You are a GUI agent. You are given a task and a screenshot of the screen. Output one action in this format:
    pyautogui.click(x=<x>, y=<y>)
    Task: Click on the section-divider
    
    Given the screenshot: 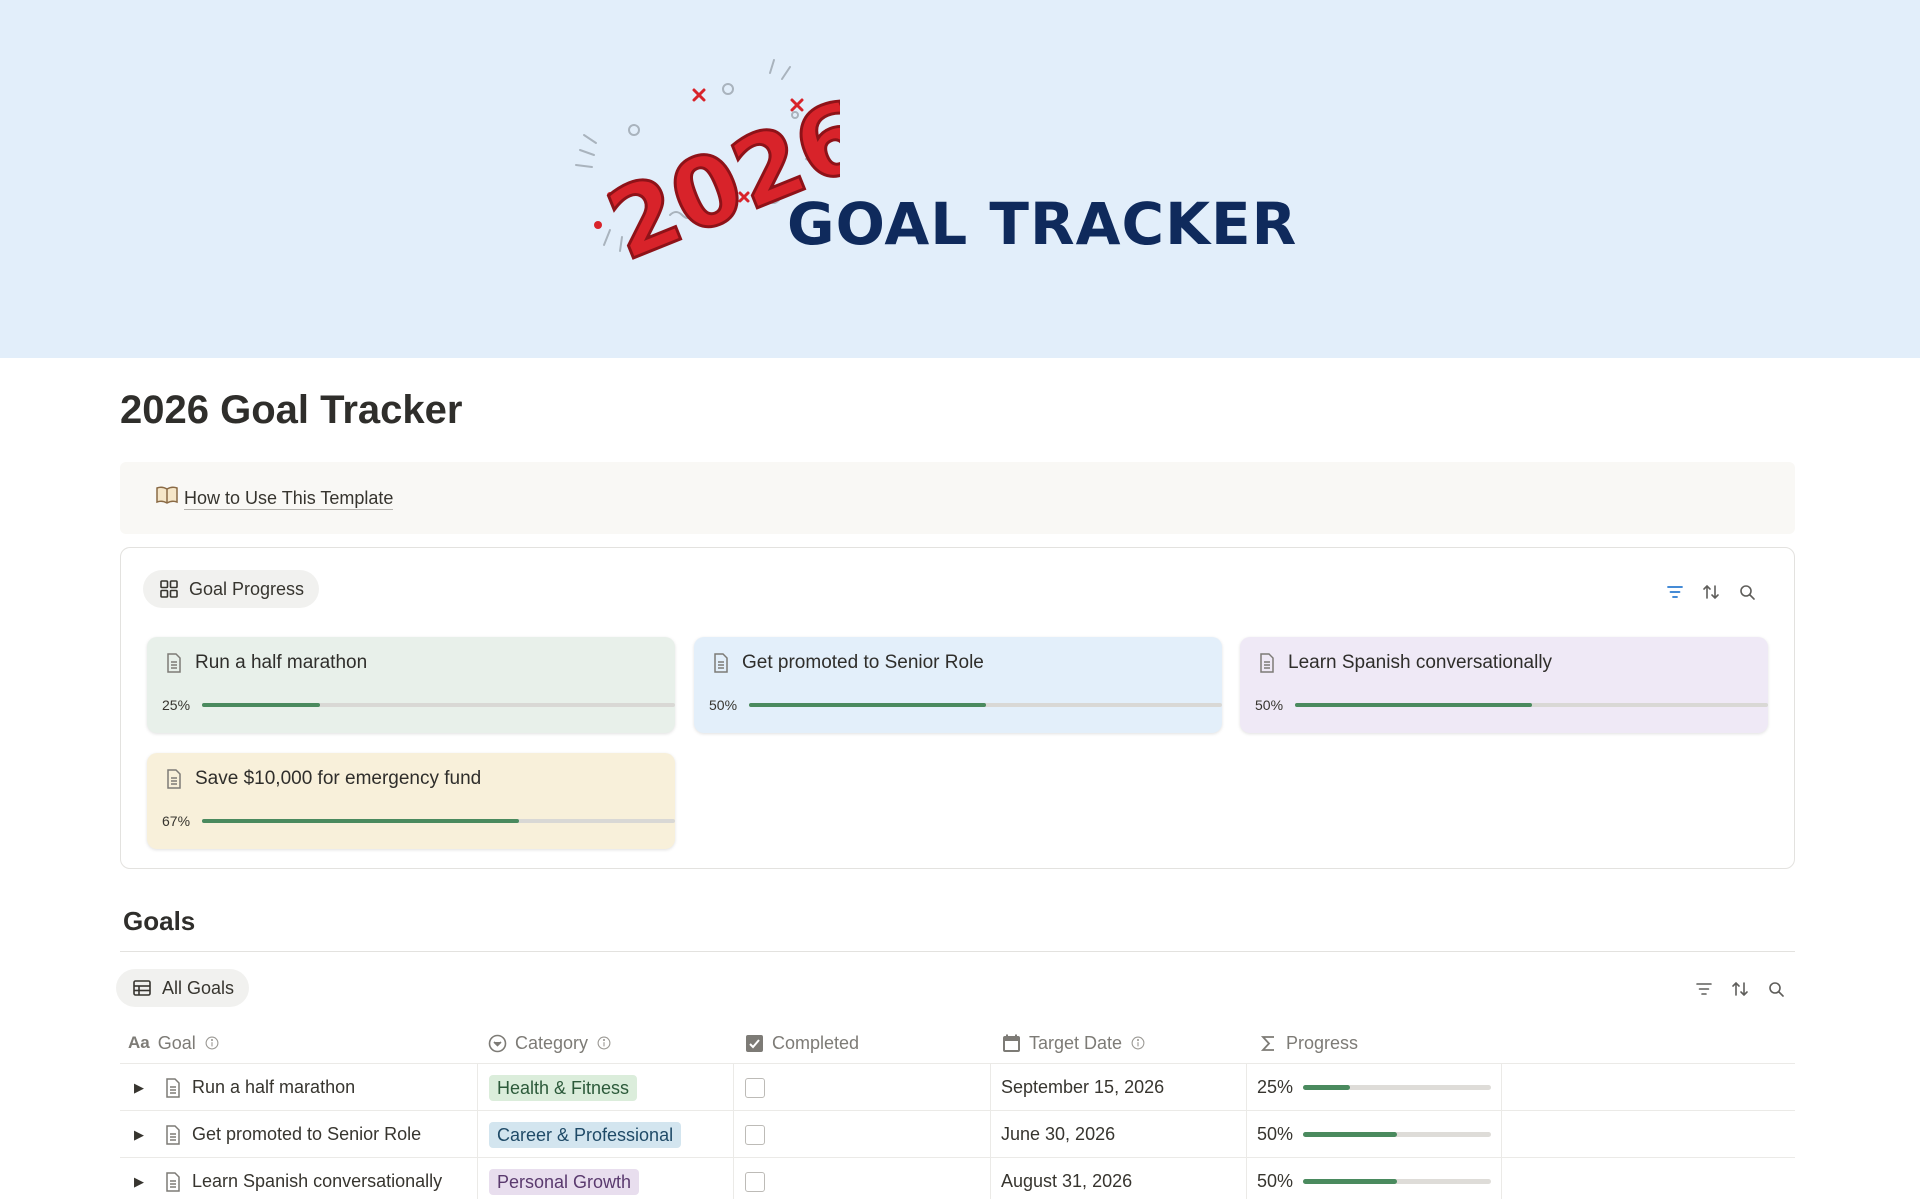 What is the action you would take?
    pyautogui.click(x=957, y=951)
    